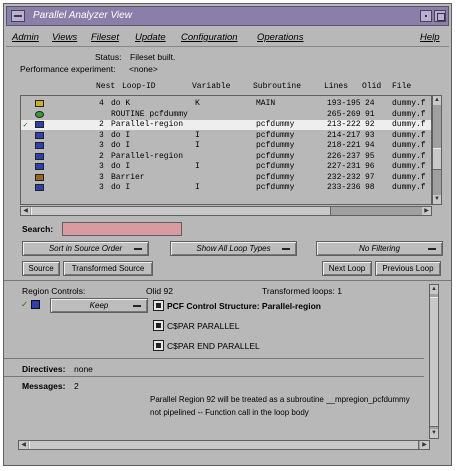  Describe the element at coordinates (277, 86) in the screenshot. I see `header-subroutine: Subroutine` at that location.